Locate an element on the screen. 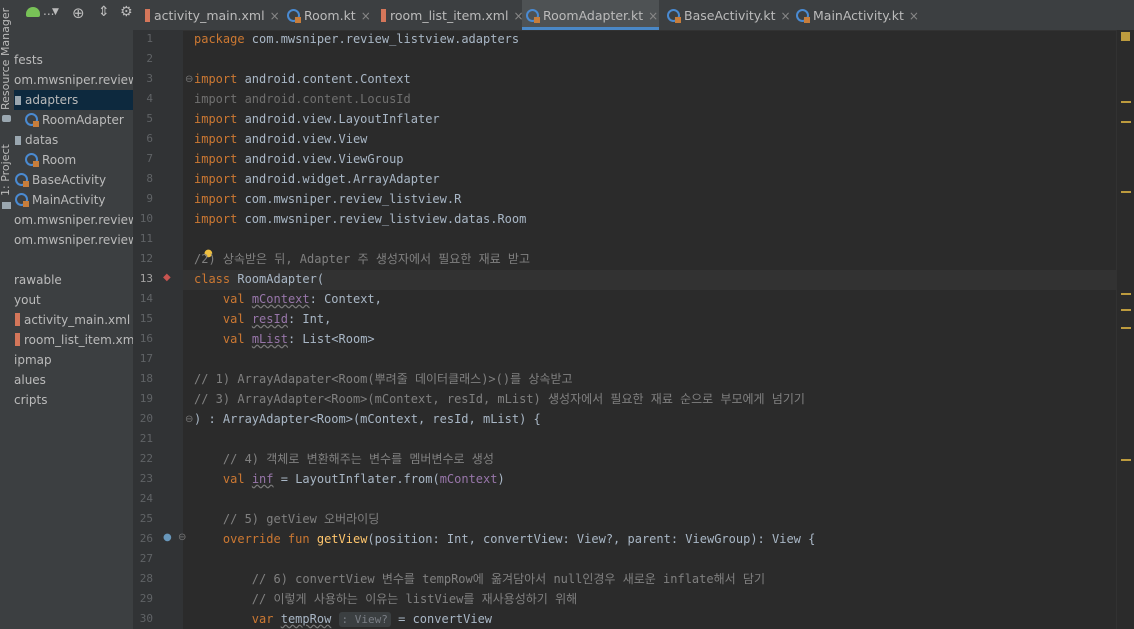  code-line: import com.mwsniper.review_listview.R is located at coordinates (654, 199).